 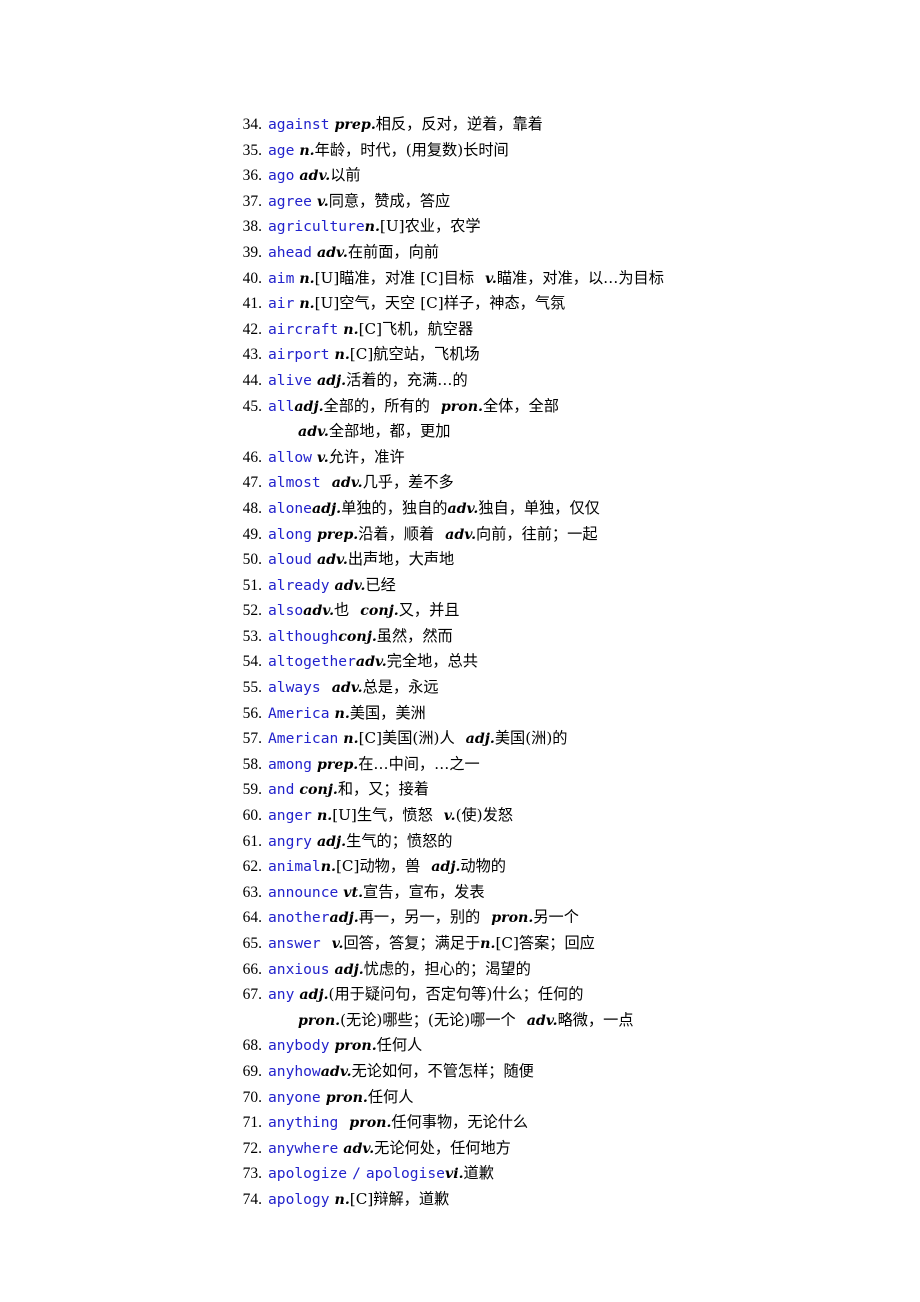 I want to click on entry-first-line: 52 alsoadv.也 conj.又，并且, so click(x=562, y=611).